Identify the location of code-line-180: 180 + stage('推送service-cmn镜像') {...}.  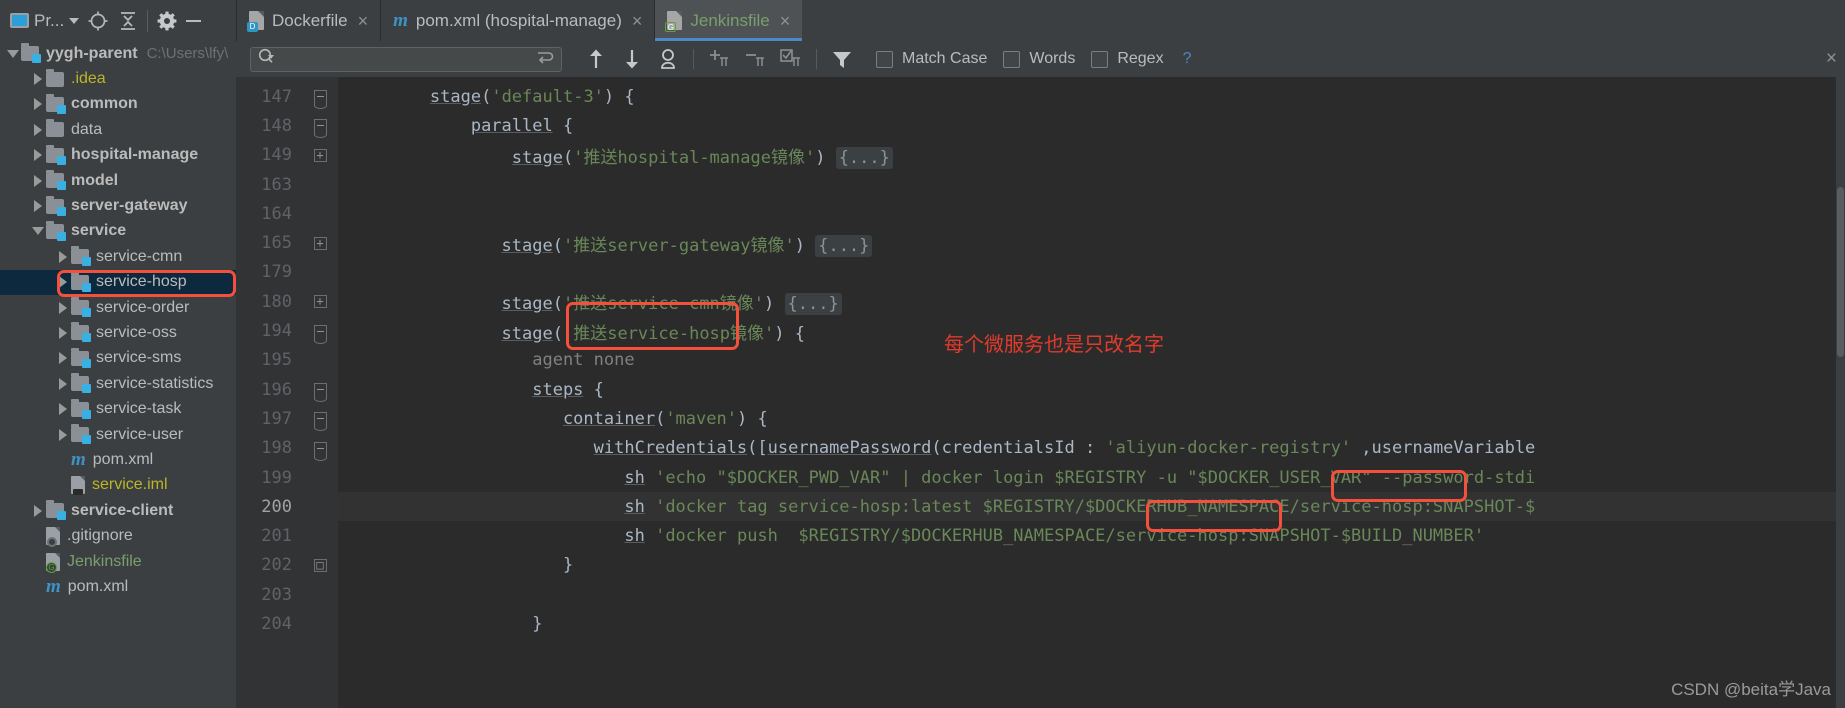
(885, 301).